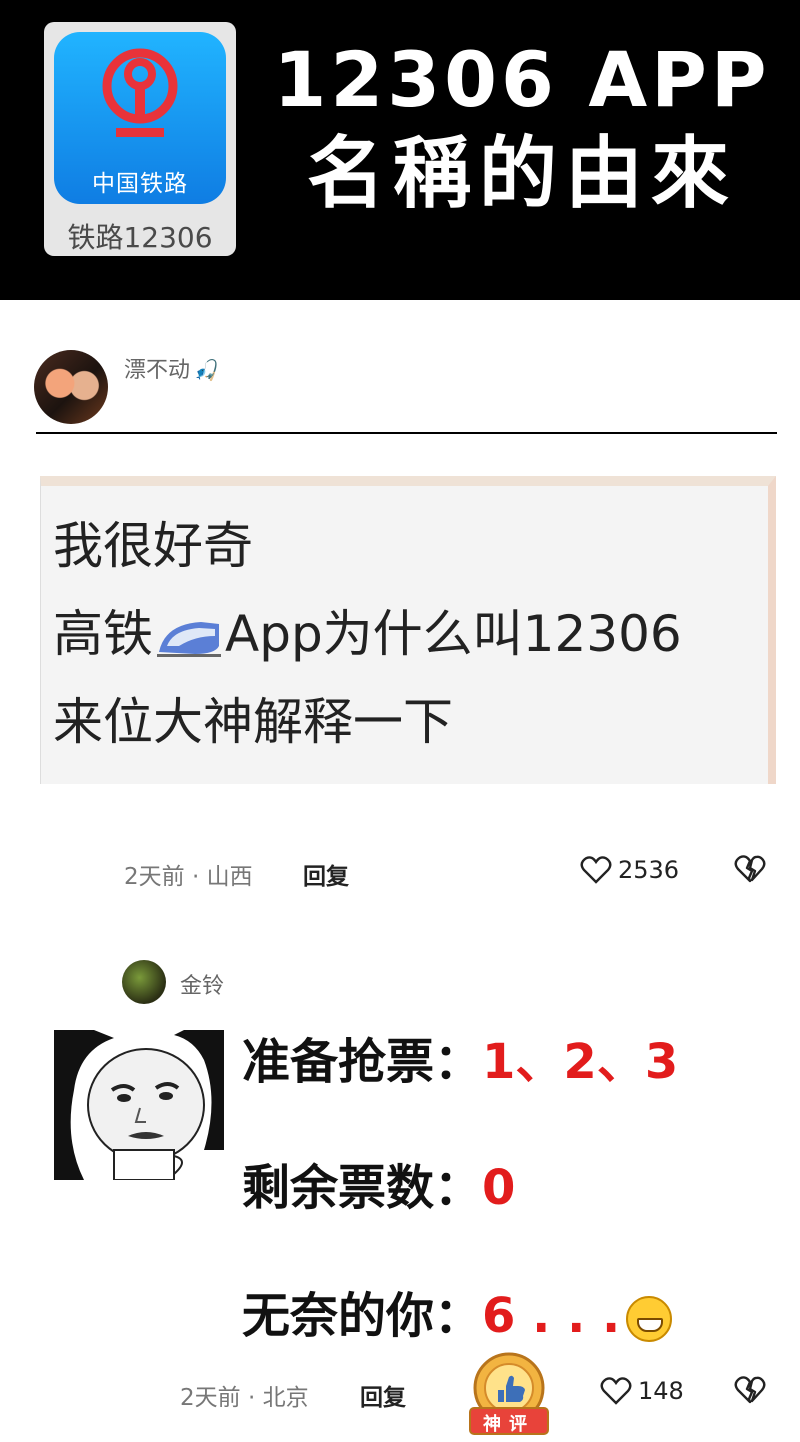 Image resolution: width=800 pixels, height=1442 pixels. I want to click on app-tile: 中国铁路 铁路12306, so click(140, 139).